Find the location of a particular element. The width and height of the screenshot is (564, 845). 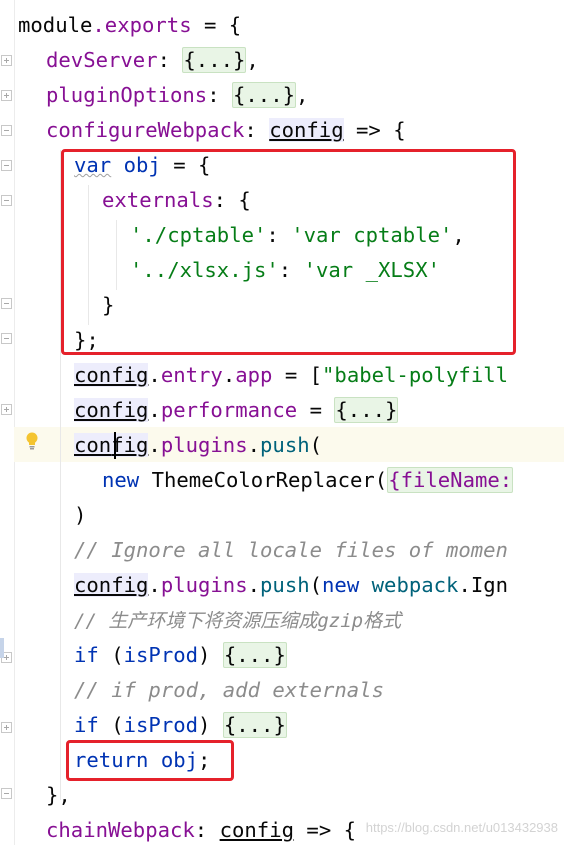

code-line: // if prod, add externals is located at coordinates (192, 690).